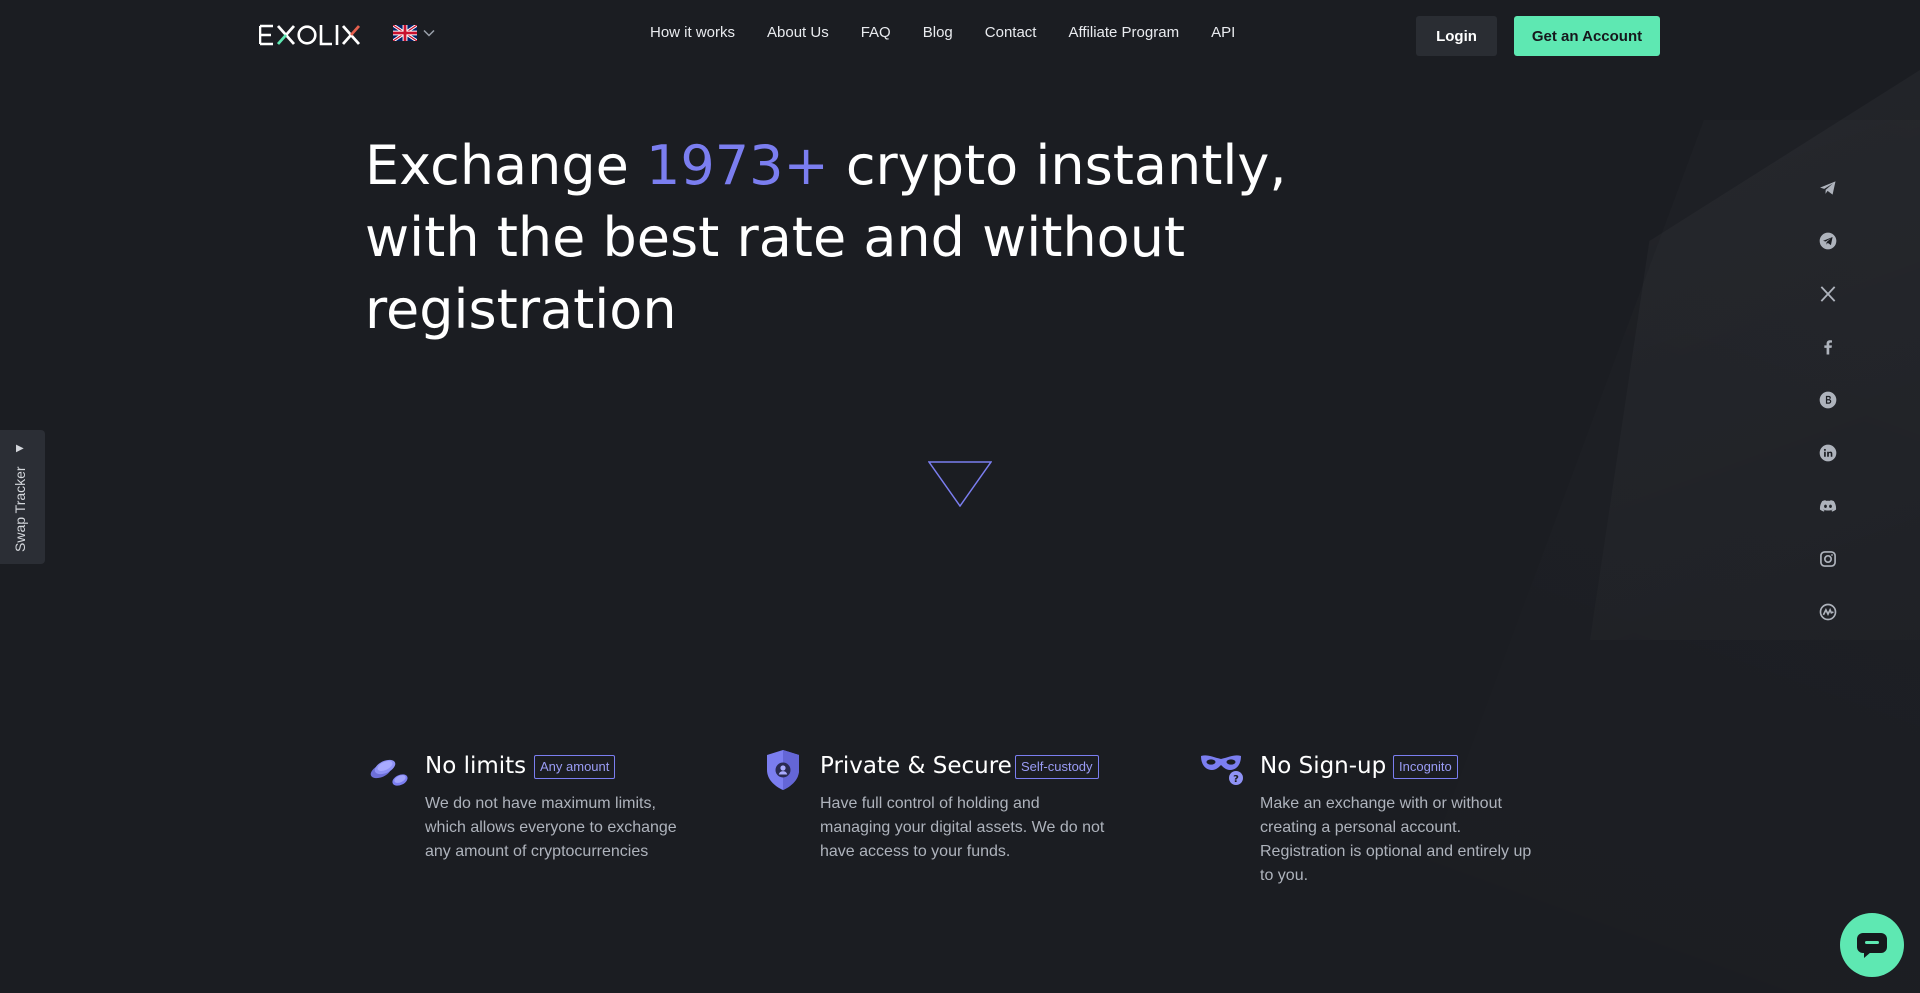  Describe the element at coordinates (1828, 453) in the screenshot. I see `linkedin-icon` at that location.